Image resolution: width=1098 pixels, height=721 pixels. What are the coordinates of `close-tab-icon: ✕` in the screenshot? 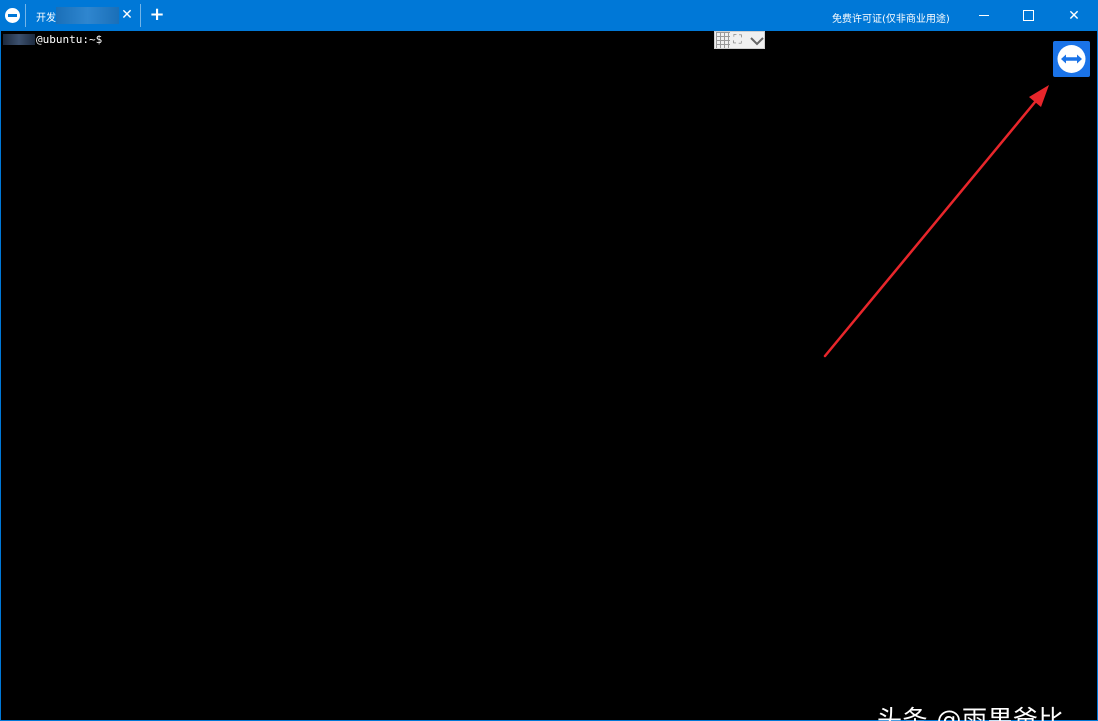 It's located at (127, 15).